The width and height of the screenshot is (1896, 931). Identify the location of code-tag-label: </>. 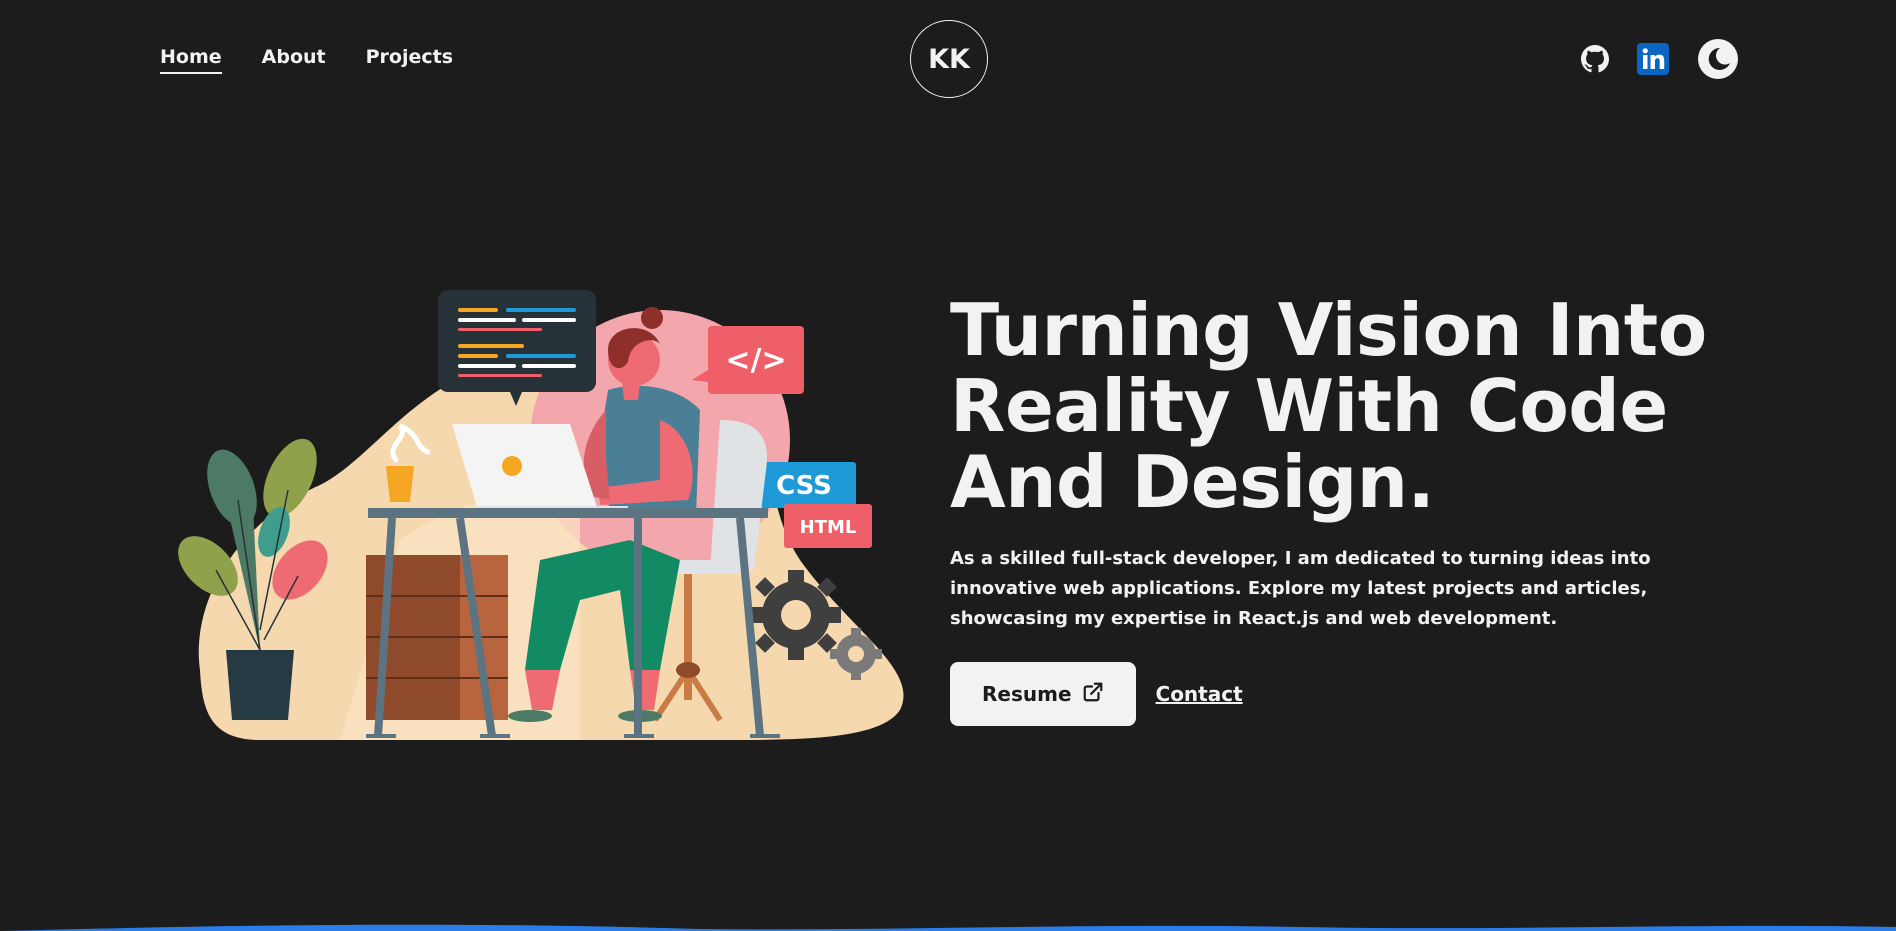
(755, 360).